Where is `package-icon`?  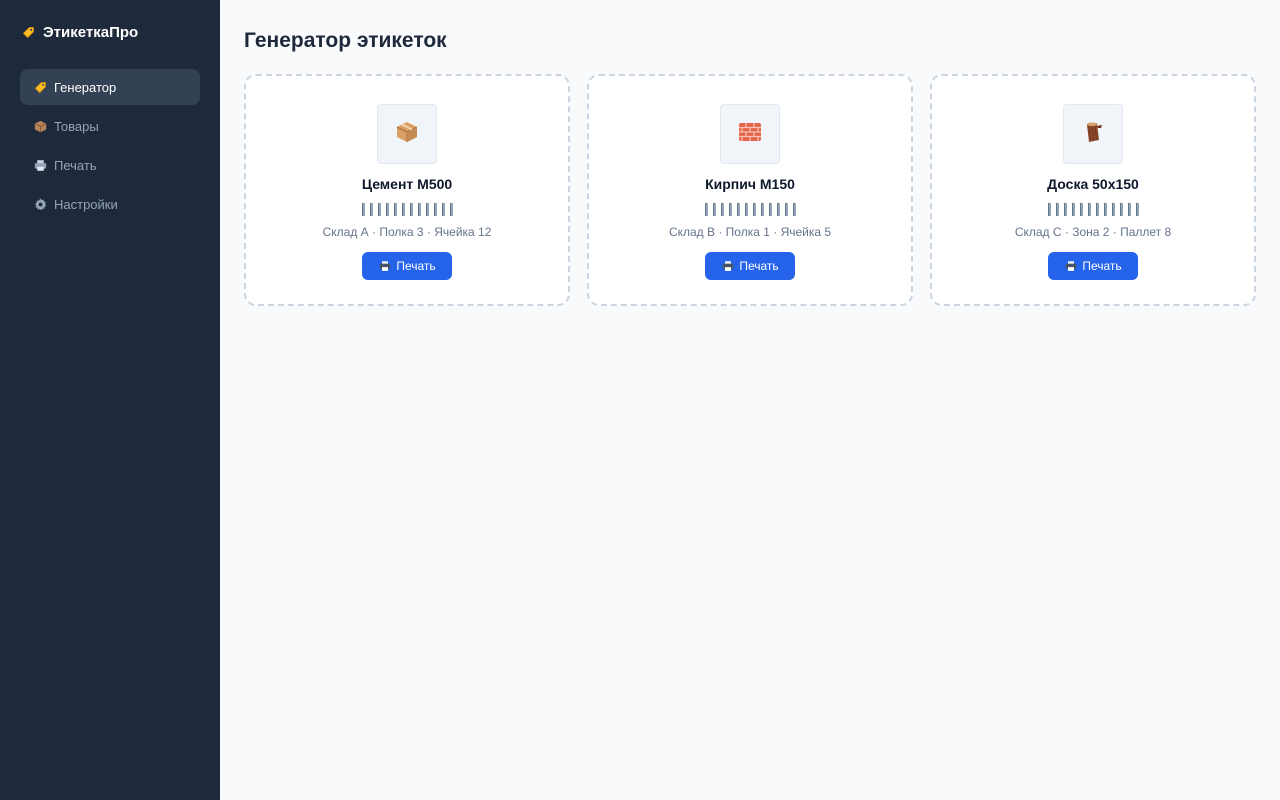 package-icon is located at coordinates (407, 134).